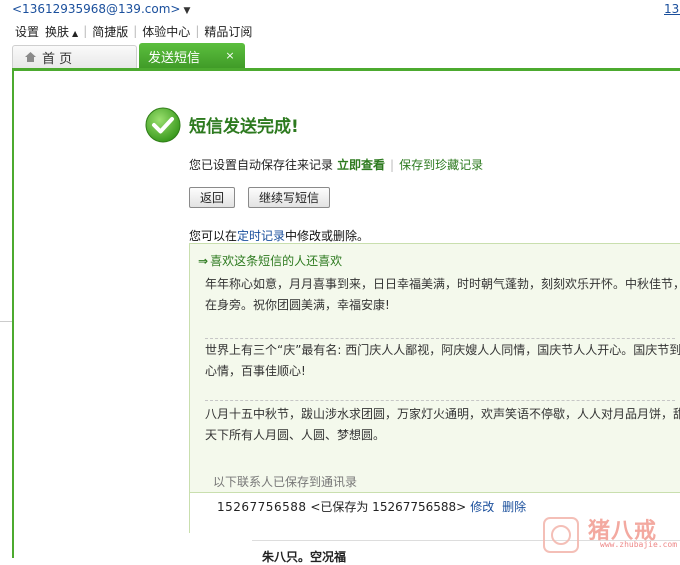 The height and width of the screenshot is (565, 680). I want to click on menu-subscribe: 精品订阅, so click(228, 31).